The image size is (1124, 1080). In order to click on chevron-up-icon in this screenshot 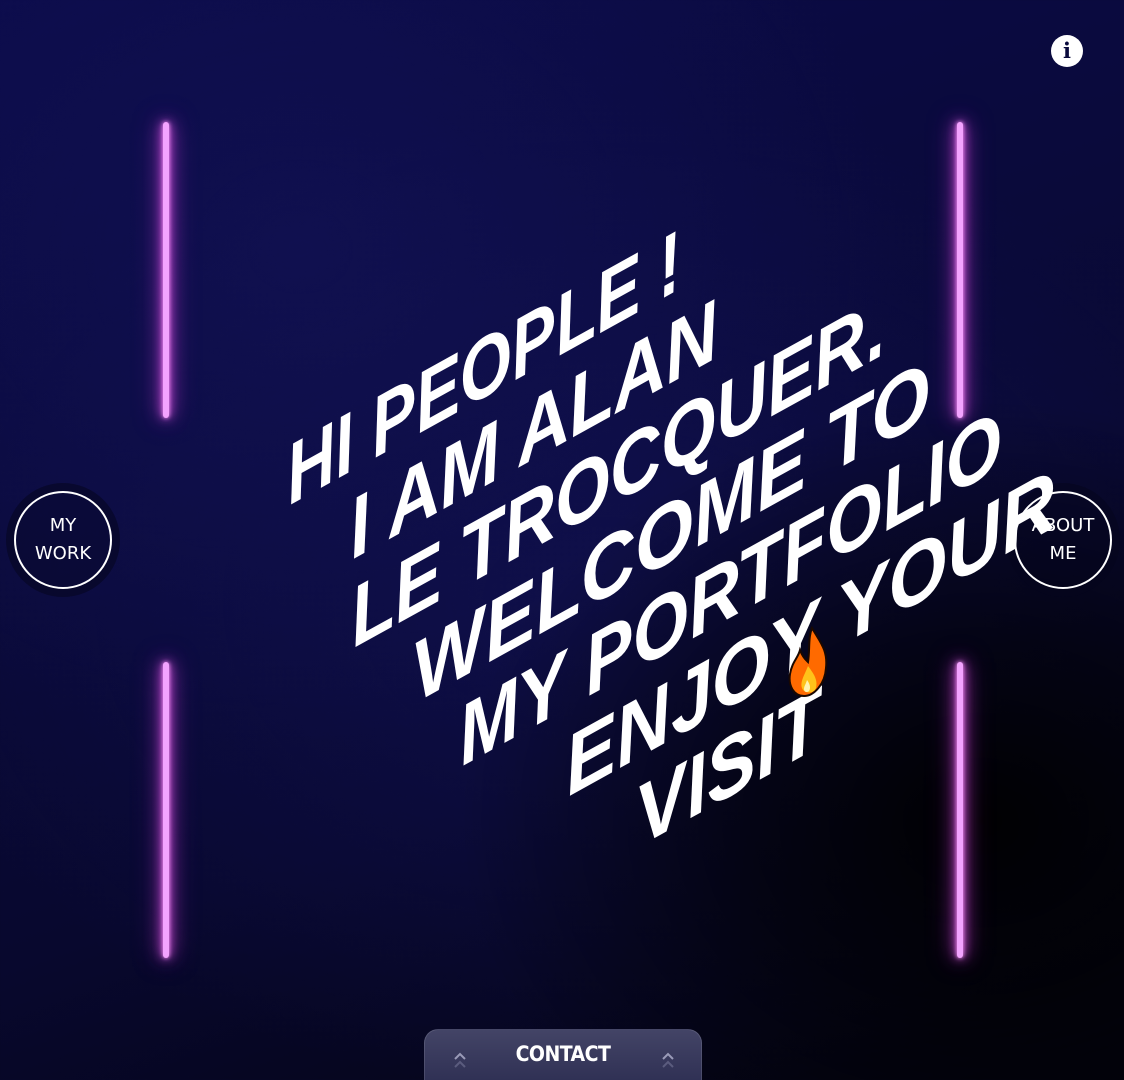, I will do `click(668, 1062)`.